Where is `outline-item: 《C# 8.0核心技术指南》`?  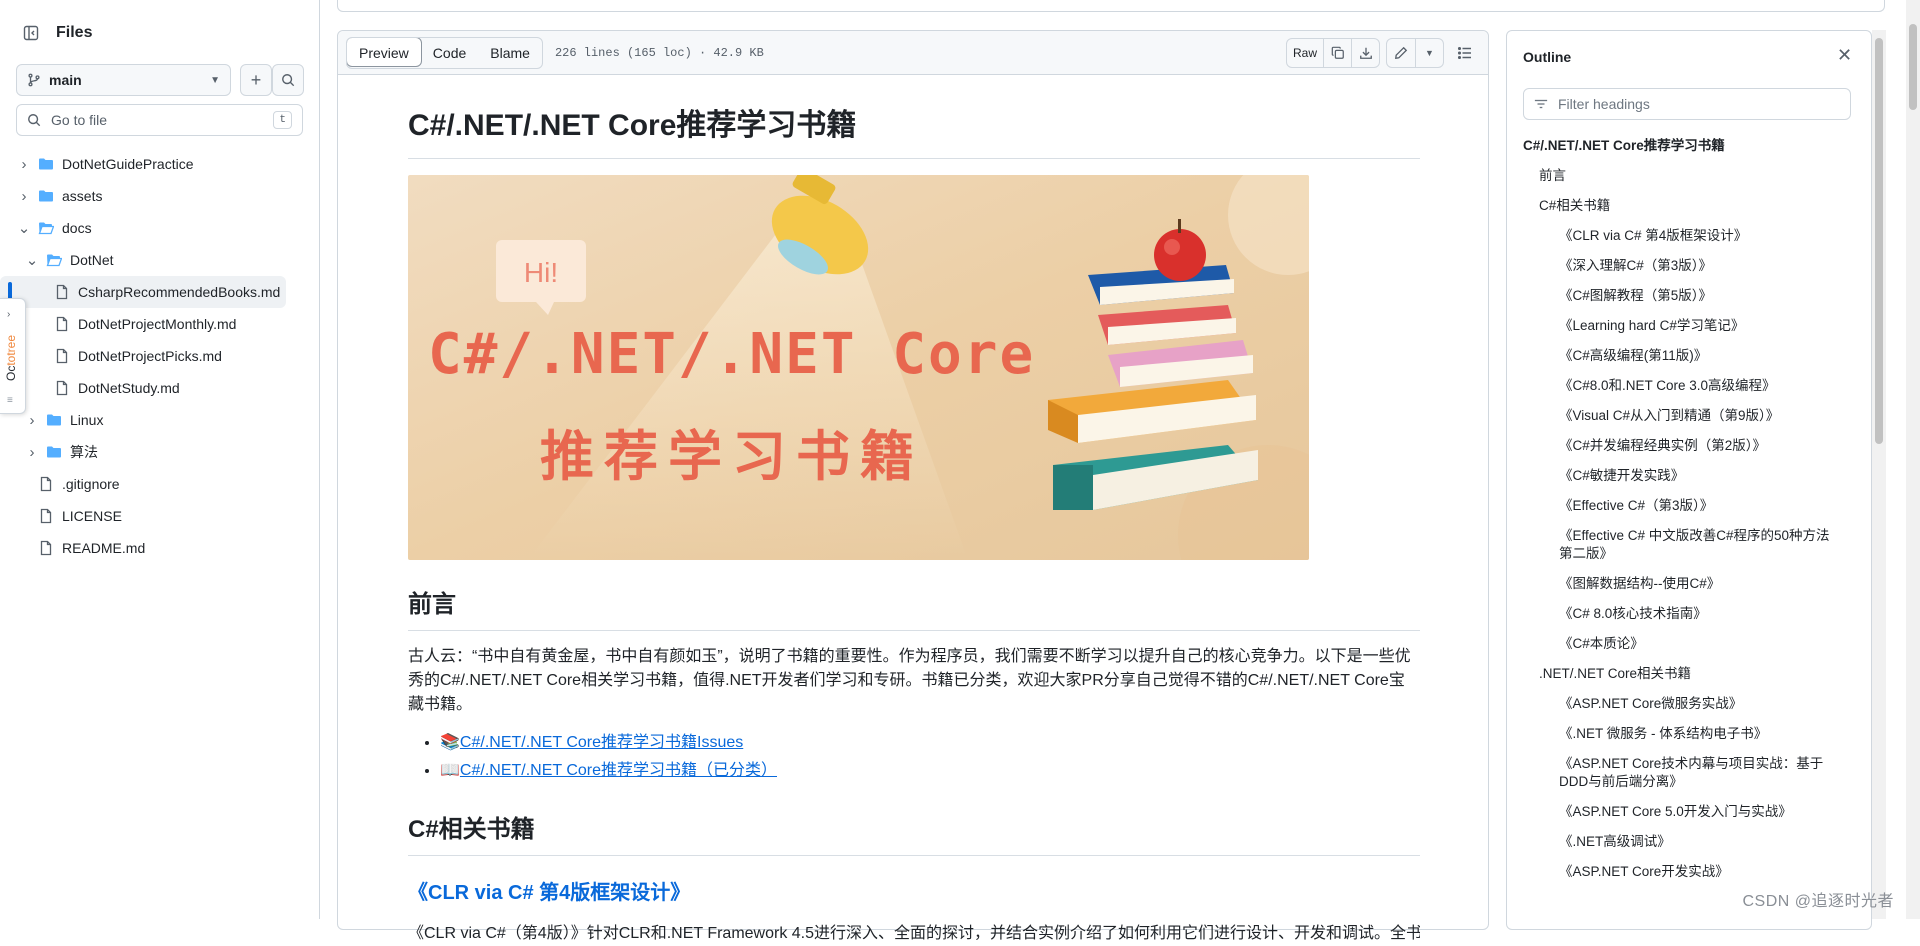 outline-item: 《C# 8.0核心技术指南》 is located at coordinates (1681, 614).